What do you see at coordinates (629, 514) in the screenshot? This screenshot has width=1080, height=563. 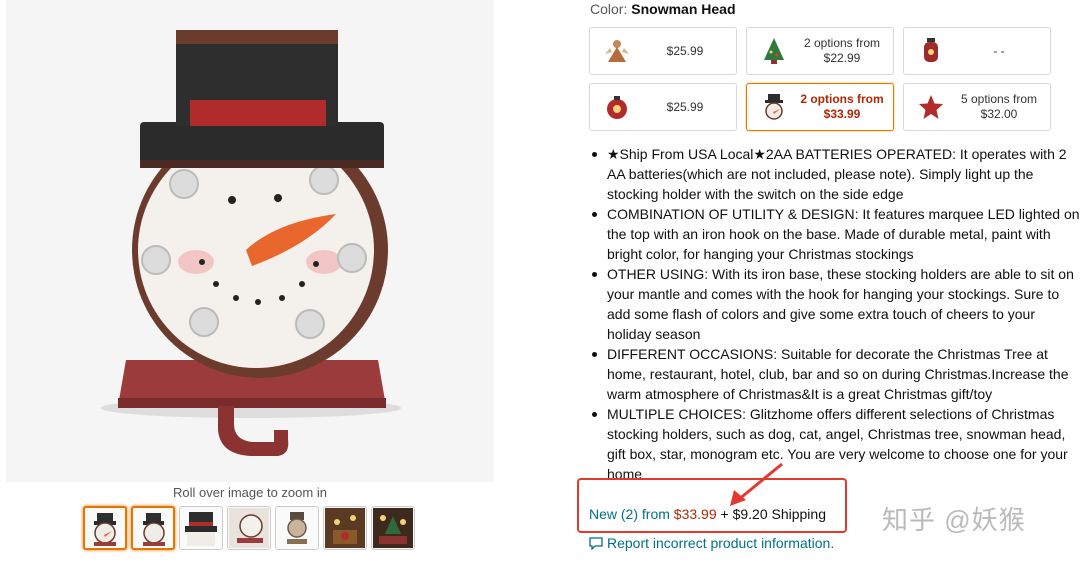 I see `new-offers-link: New (2) from` at bounding box center [629, 514].